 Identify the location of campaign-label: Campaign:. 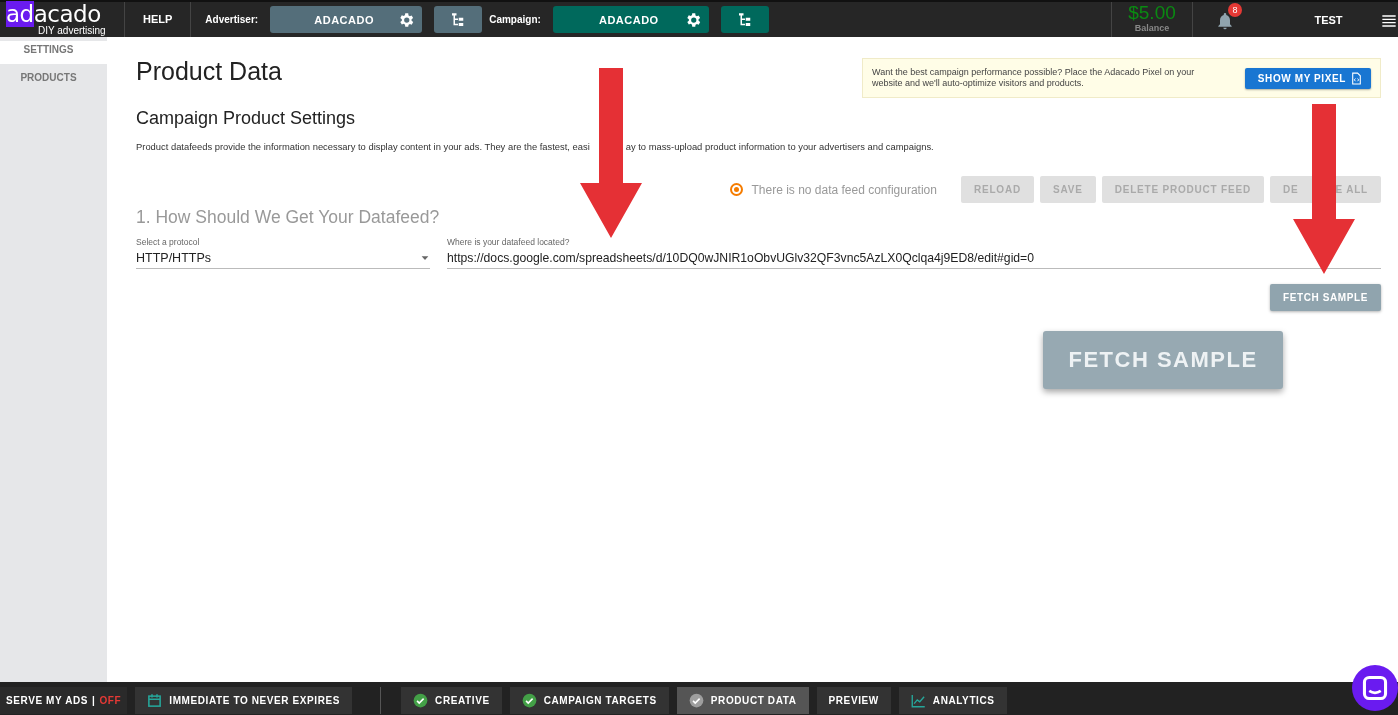
(515, 19).